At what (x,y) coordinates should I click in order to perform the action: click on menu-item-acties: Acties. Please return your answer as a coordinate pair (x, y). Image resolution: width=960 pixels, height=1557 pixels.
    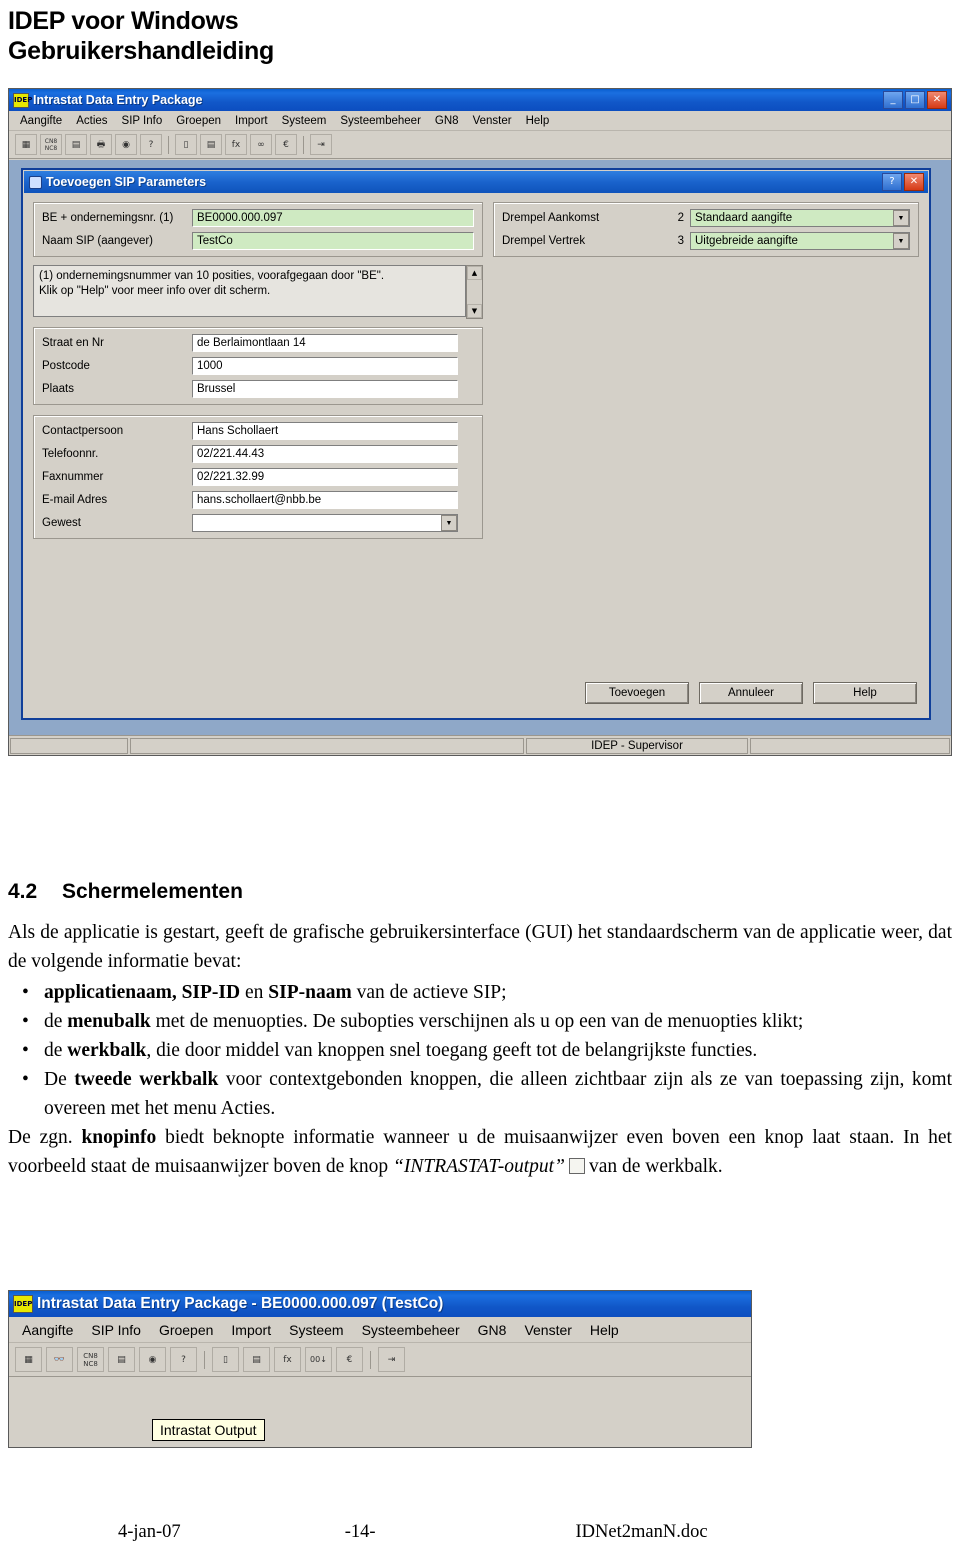
    Looking at the image, I should click on (91, 121).